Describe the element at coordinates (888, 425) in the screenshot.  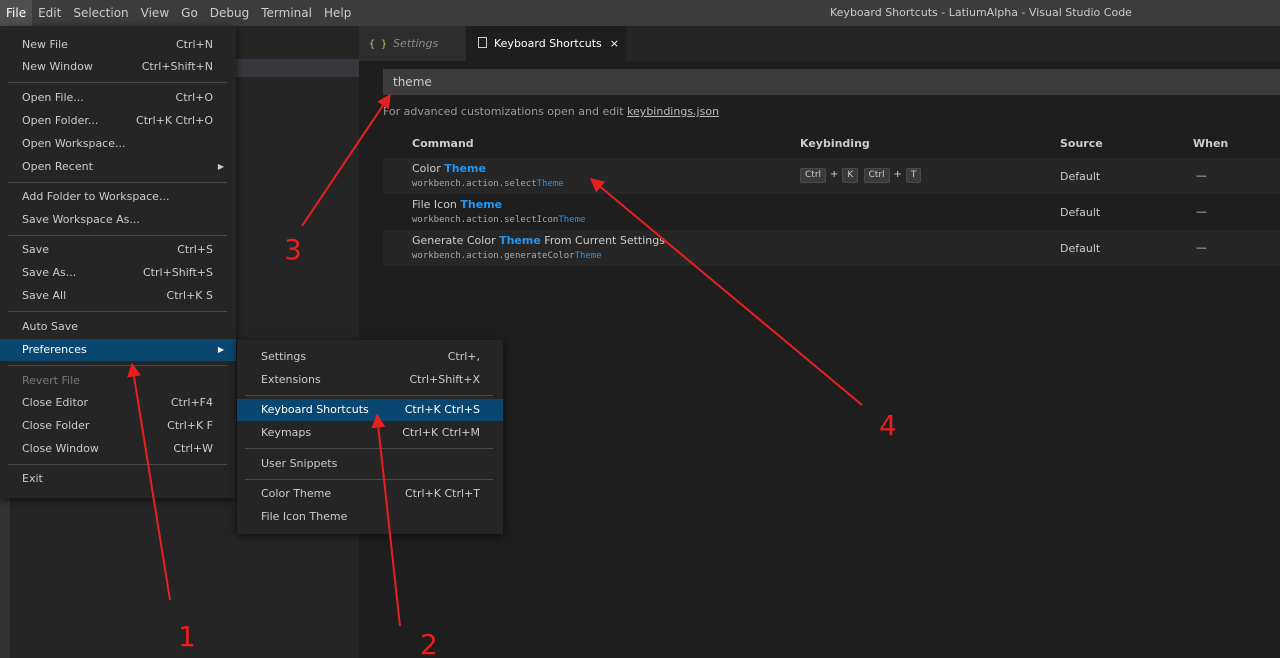
I see `annotation-label-4: 4` at that location.